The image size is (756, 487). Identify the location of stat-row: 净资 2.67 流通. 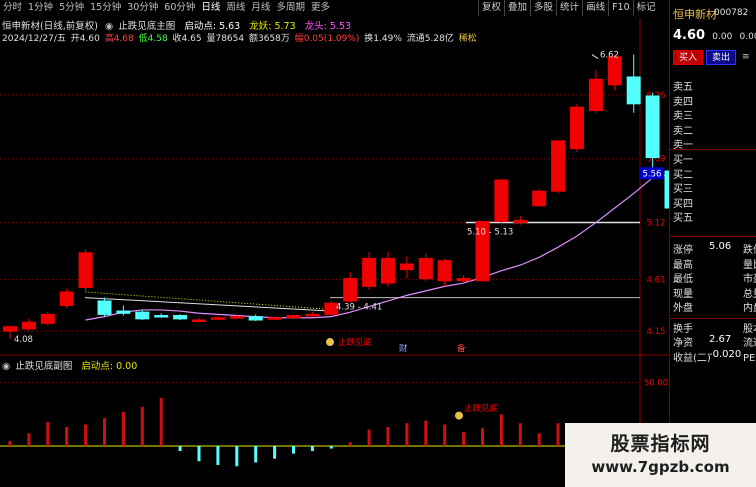
(714, 341).